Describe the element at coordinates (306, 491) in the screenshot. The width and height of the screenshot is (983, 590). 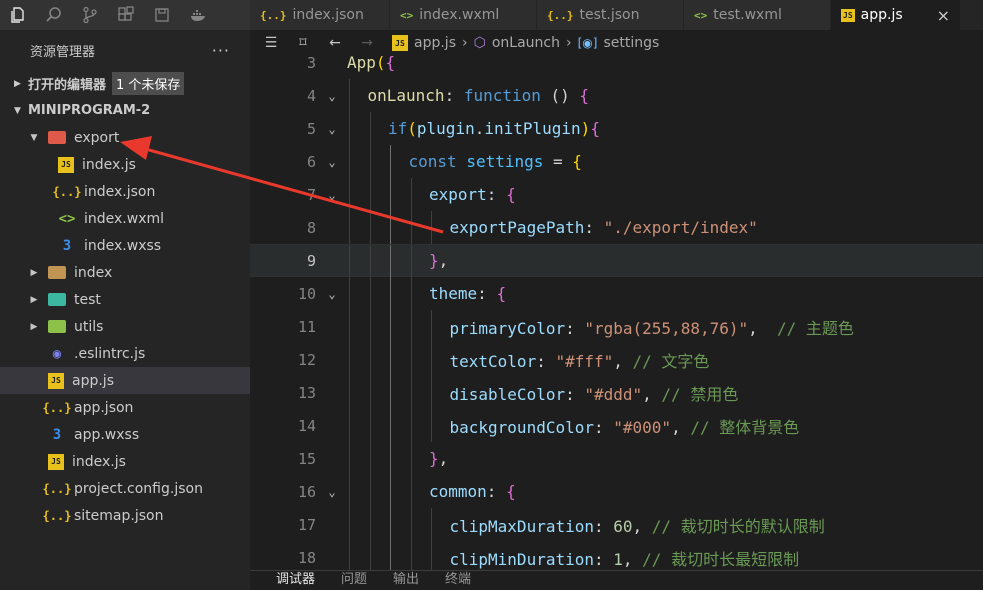
I see `line-number: 16` at that location.